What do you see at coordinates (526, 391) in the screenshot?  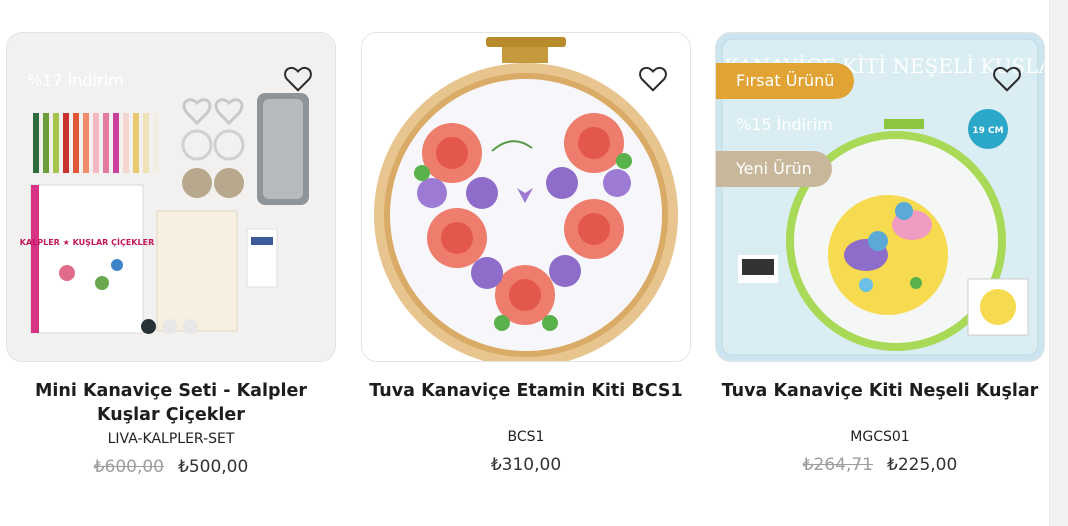 I see `product-title: Tuva Kanaviçe Etamin Kiti BCS1` at bounding box center [526, 391].